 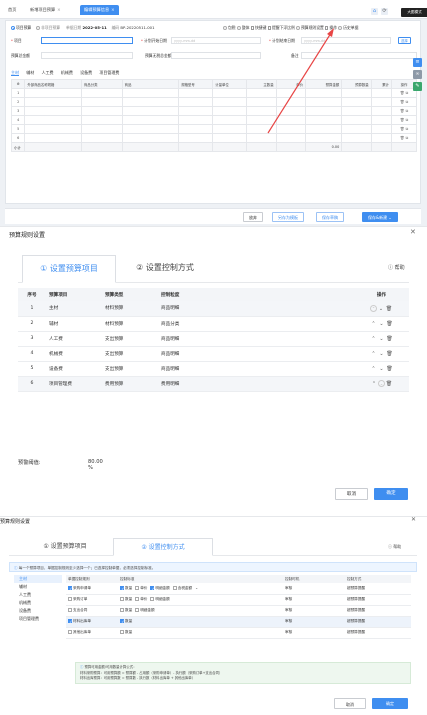 What do you see at coordinates (256, 324) in the screenshot?
I see `control-granularity: 商品分类` at bounding box center [256, 324].